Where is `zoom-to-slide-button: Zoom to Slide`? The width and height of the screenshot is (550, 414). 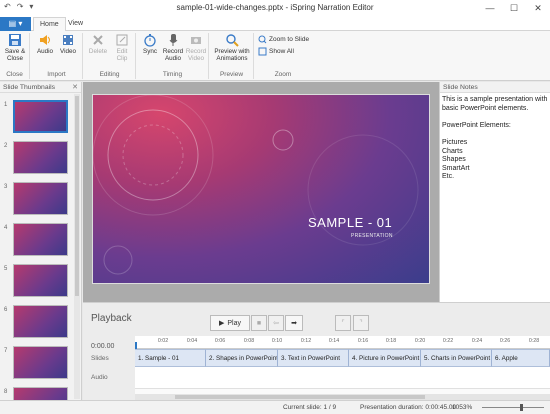 zoom-to-slide-button: Zoom to Slide is located at coordinates (283, 39).